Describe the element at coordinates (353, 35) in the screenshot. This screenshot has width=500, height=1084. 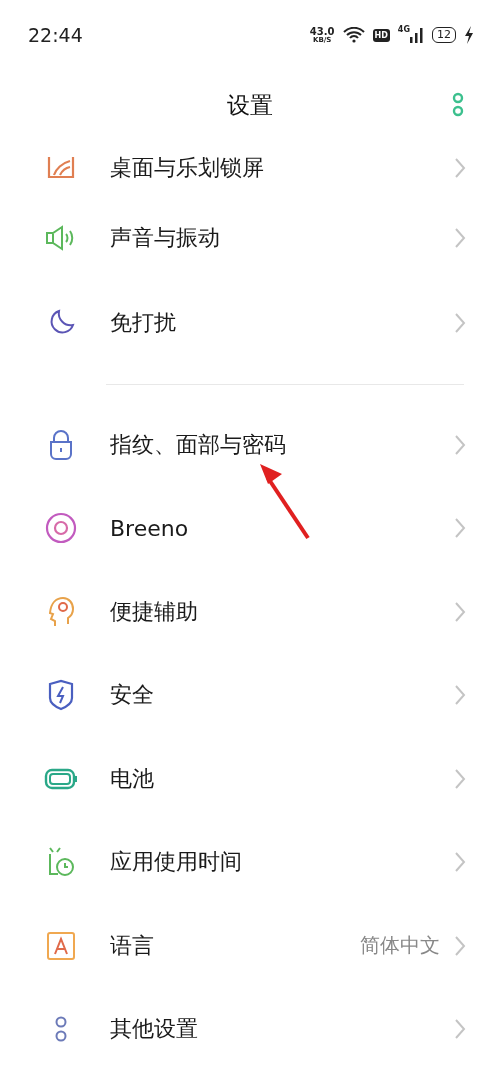
I see `wifi-icon` at that location.